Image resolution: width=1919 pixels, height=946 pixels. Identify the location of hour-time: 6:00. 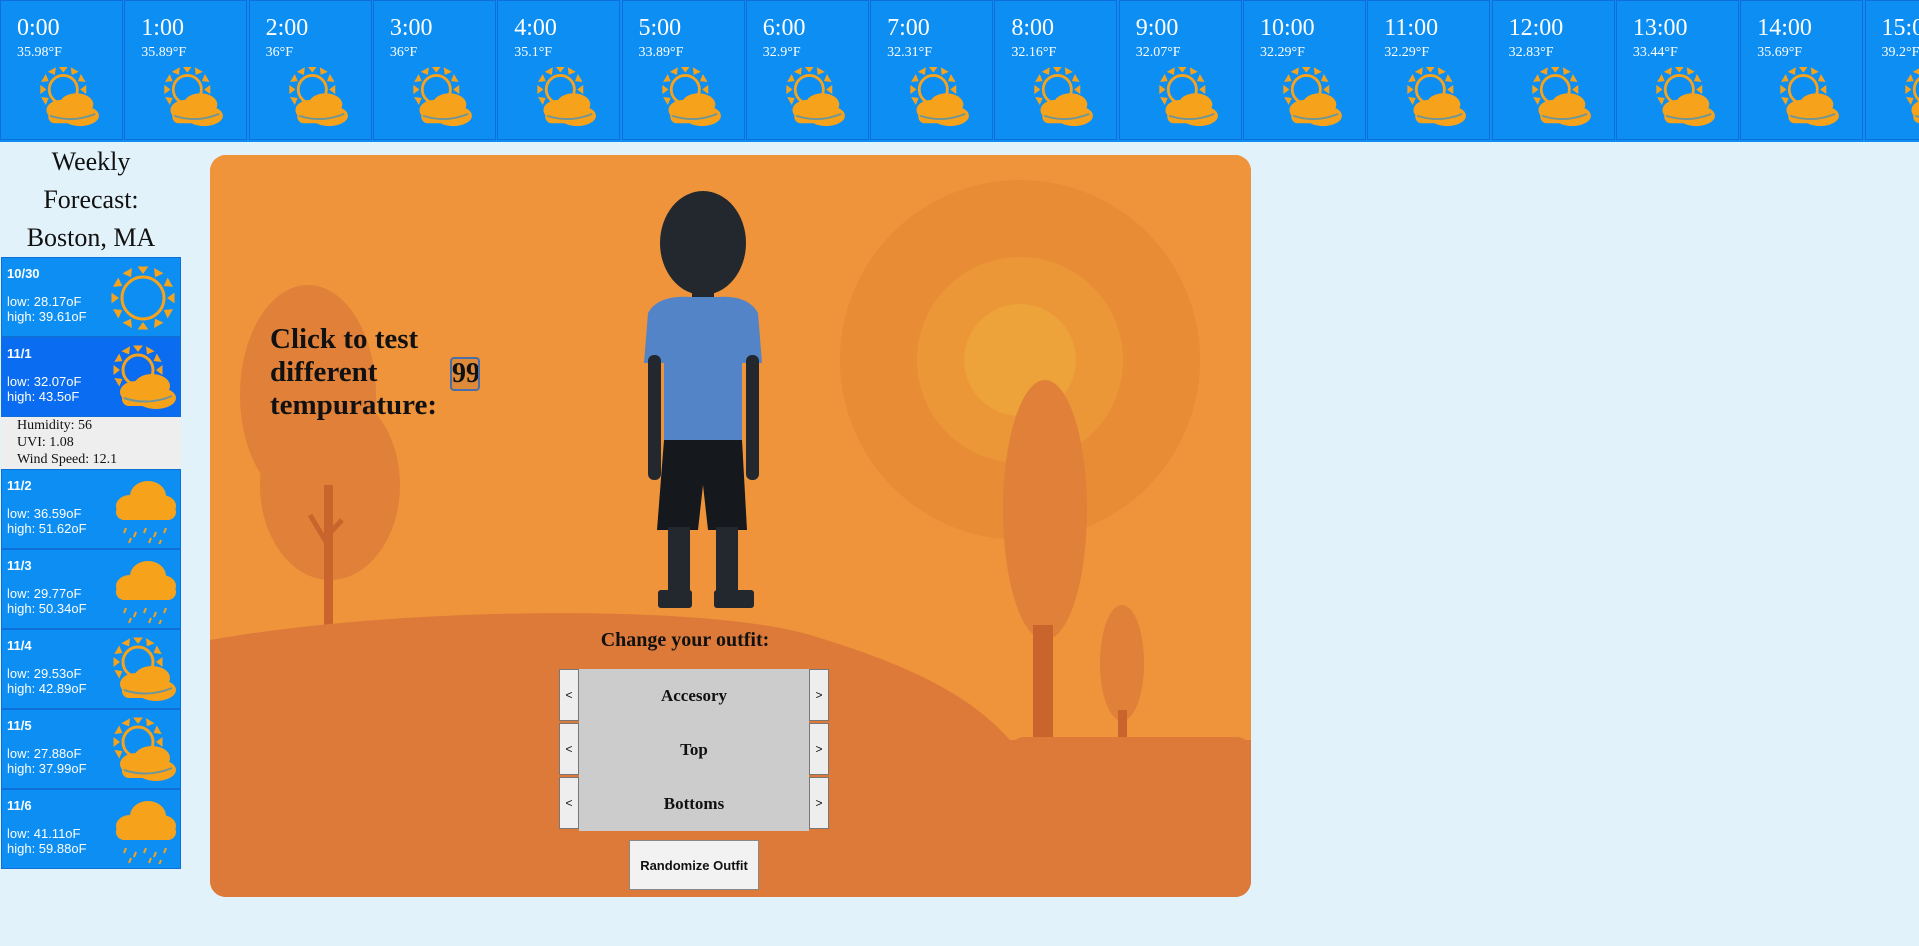
(784, 28).